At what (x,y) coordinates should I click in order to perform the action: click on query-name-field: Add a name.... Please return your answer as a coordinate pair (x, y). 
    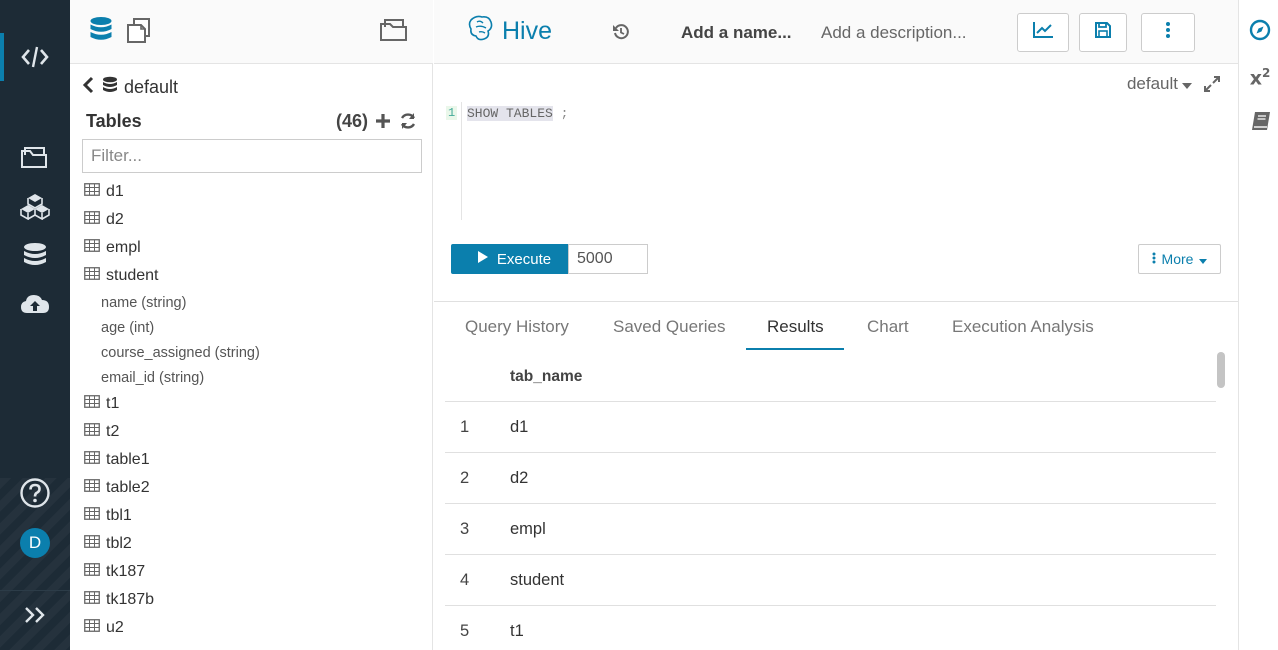
    Looking at the image, I should click on (736, 33).